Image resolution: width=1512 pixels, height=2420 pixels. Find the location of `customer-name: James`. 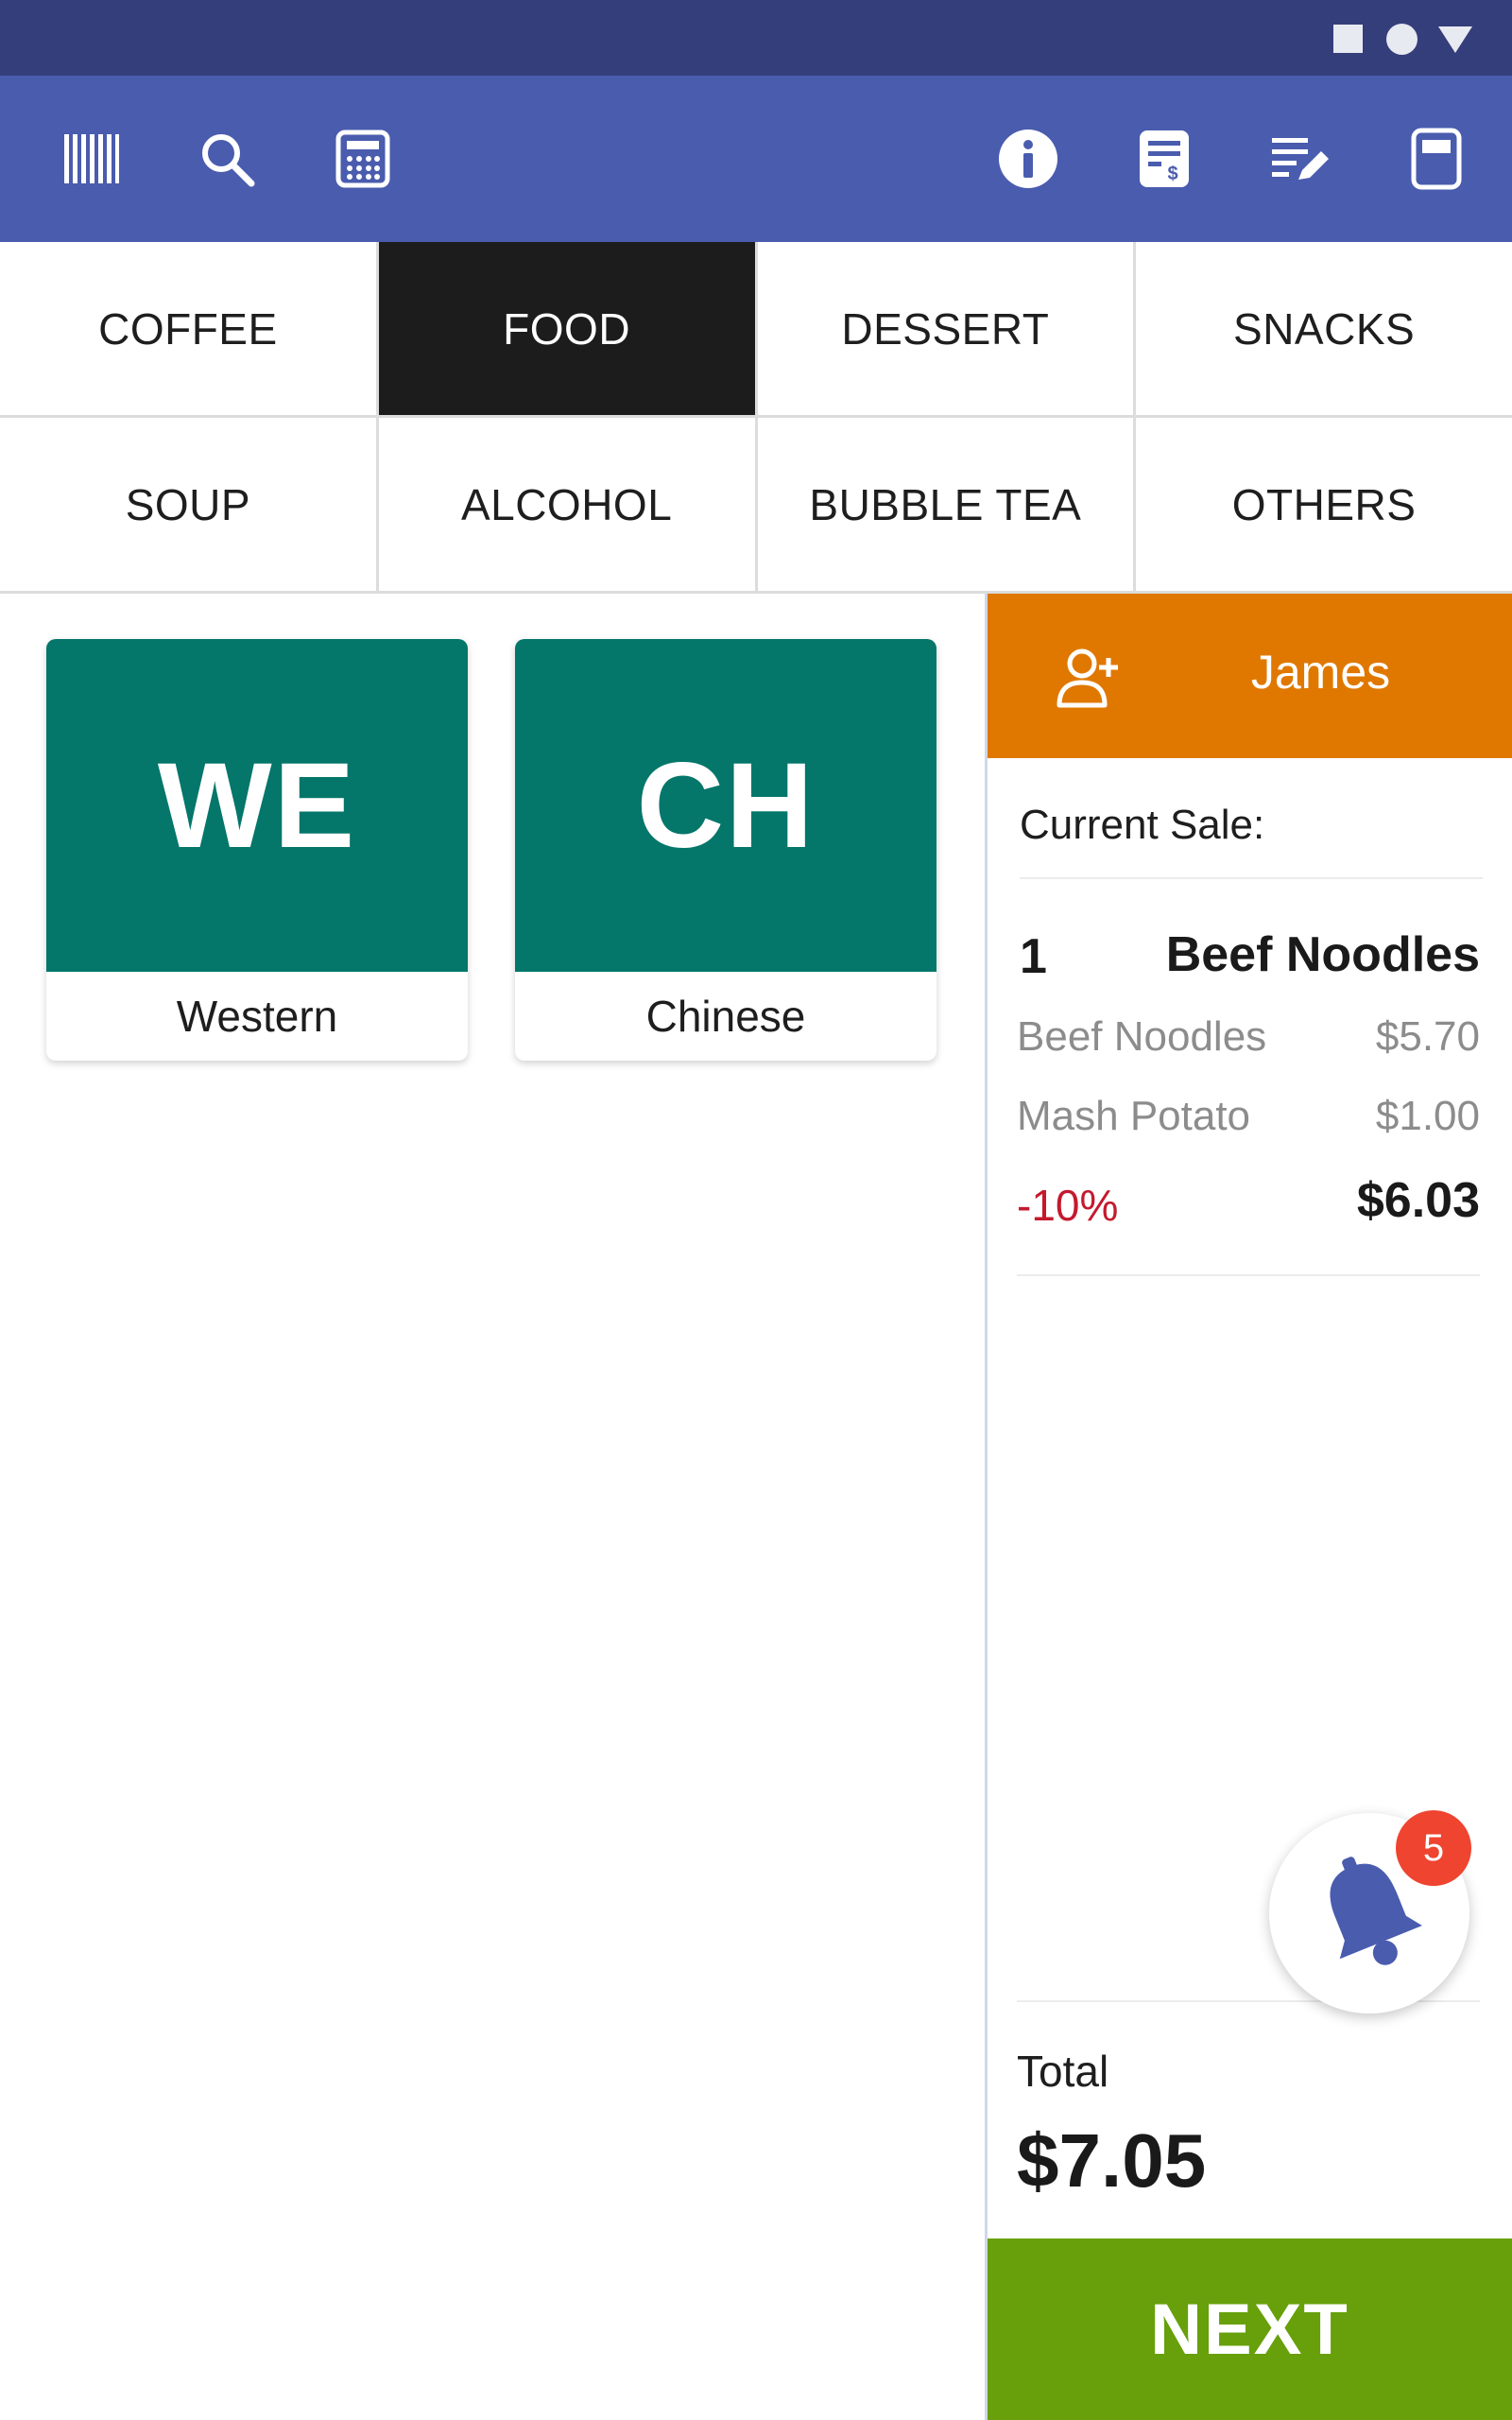

customer-name: James is located at coordinates (1320, 672).